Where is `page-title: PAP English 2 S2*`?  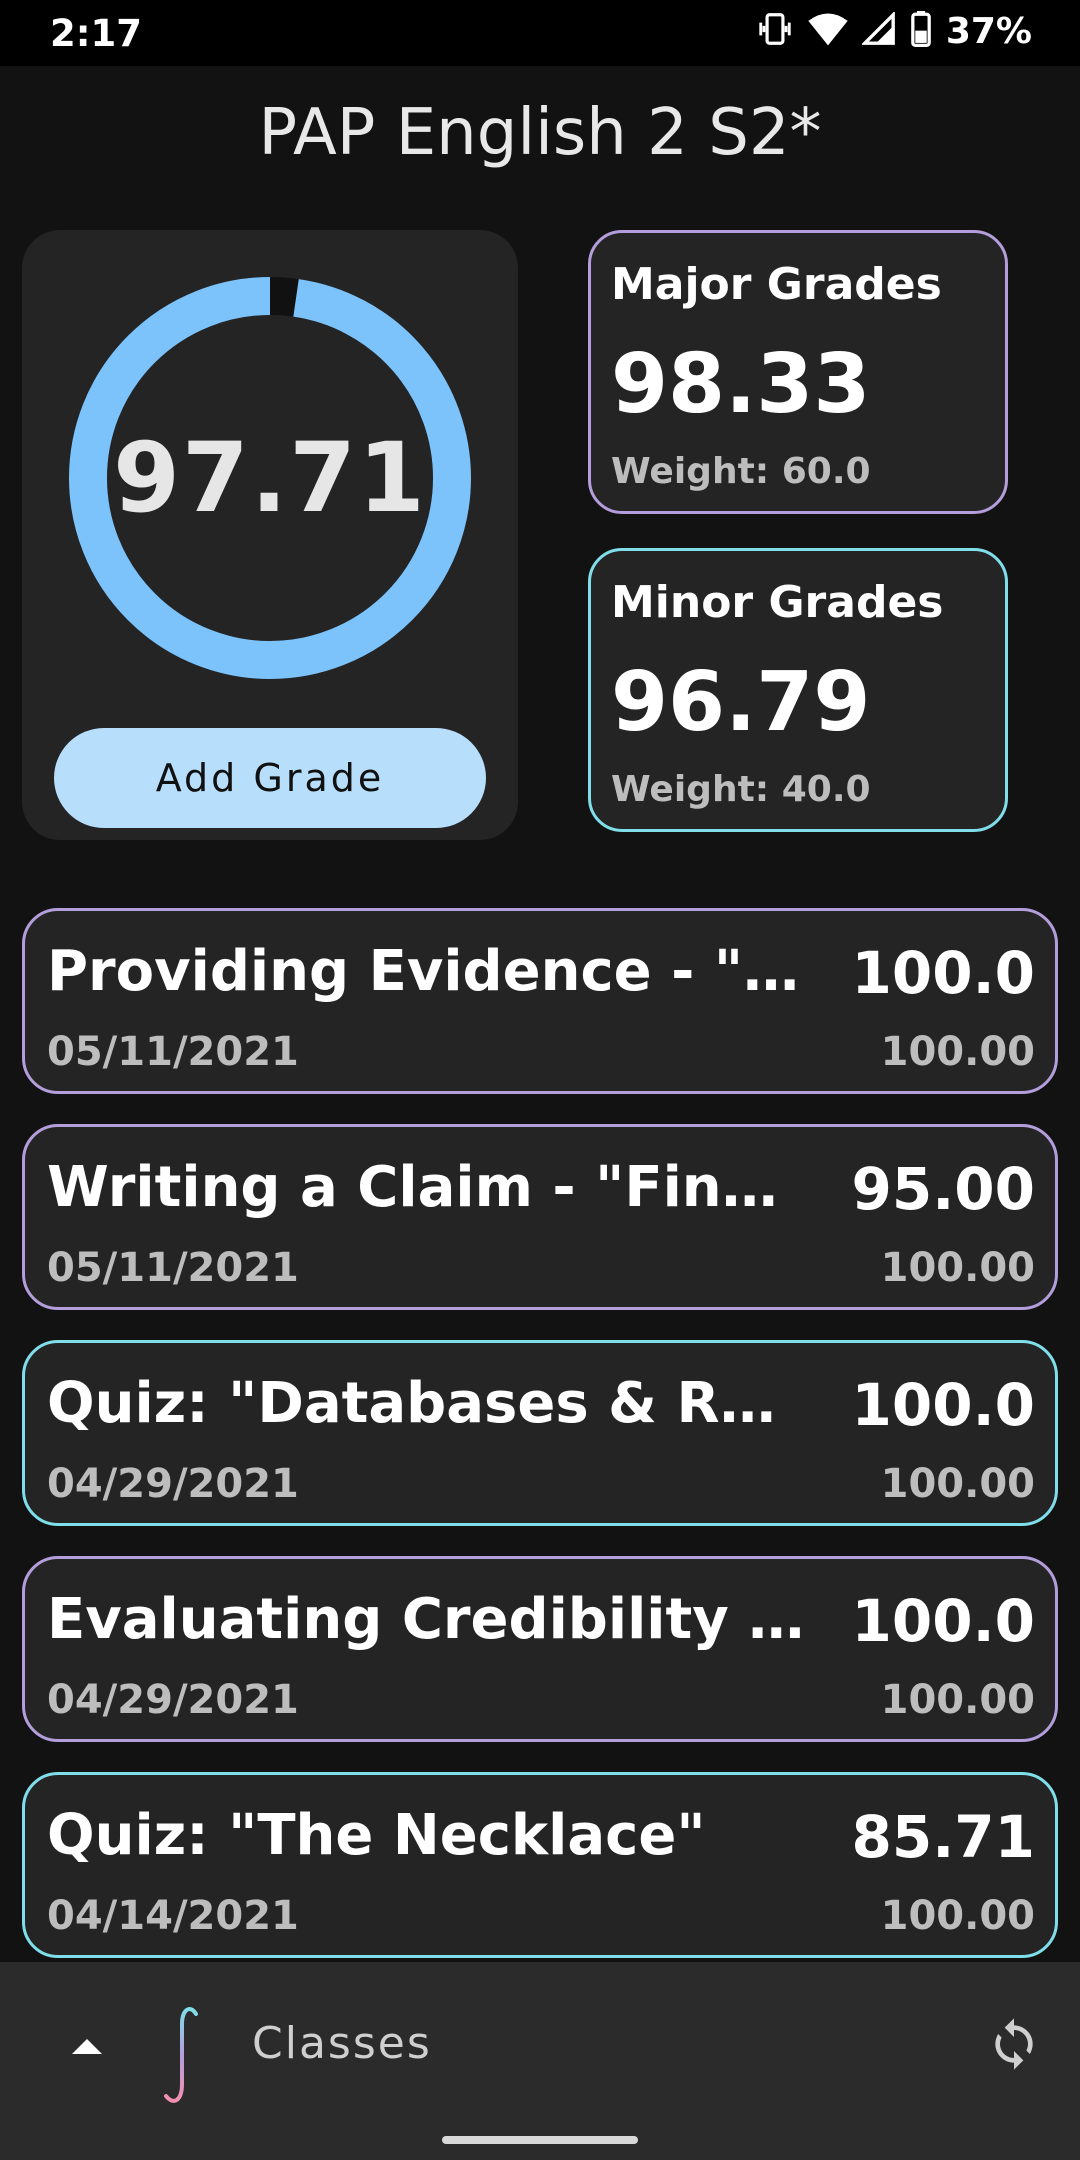
page-title: PAP English 2 S2* is located at coordinates (540, 133).